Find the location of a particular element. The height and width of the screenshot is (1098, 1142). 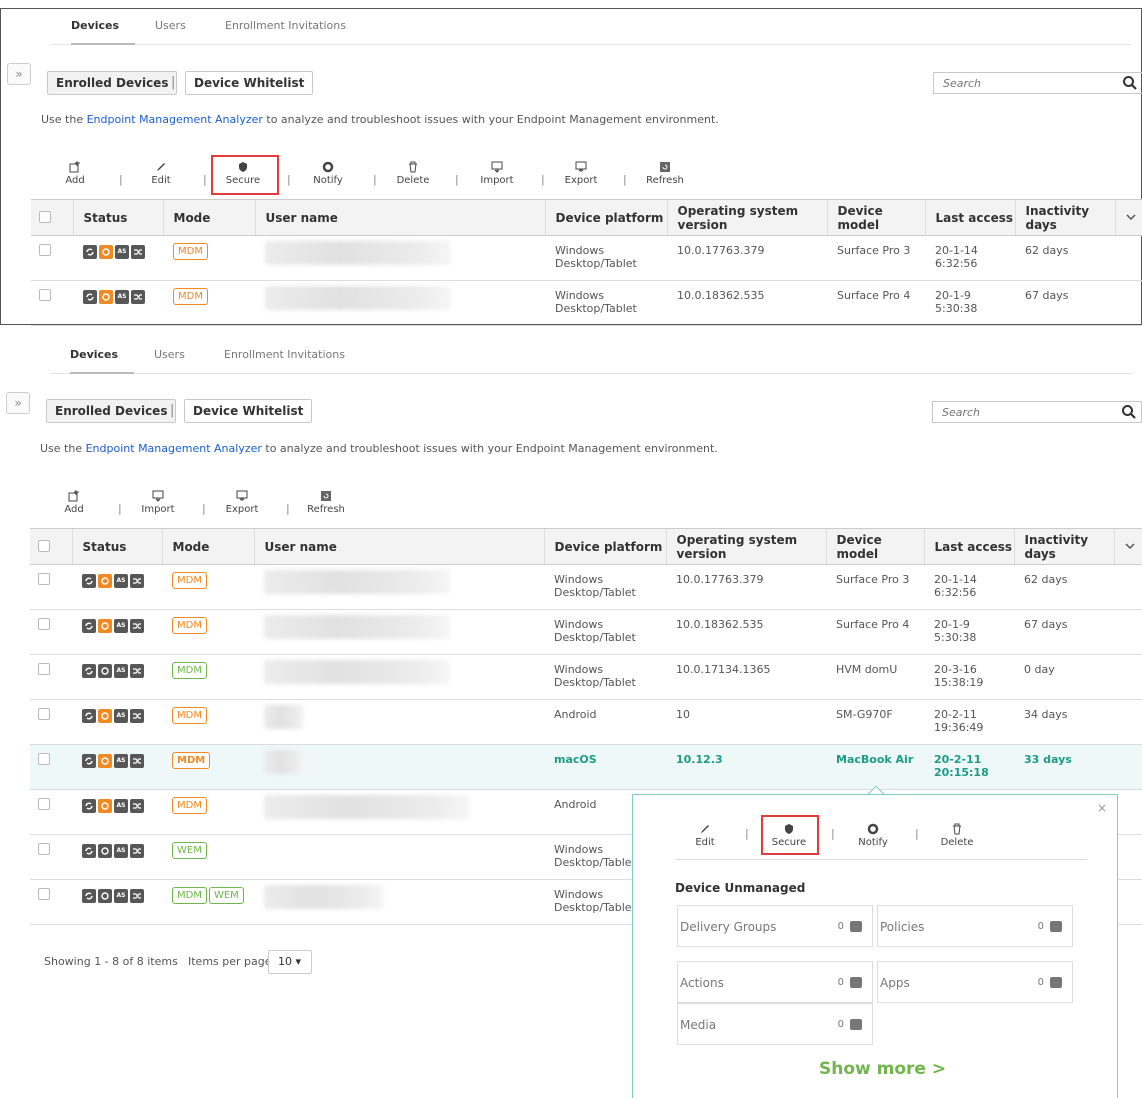

analyzer-text-before: Use the is located at coordinates (64, 119).